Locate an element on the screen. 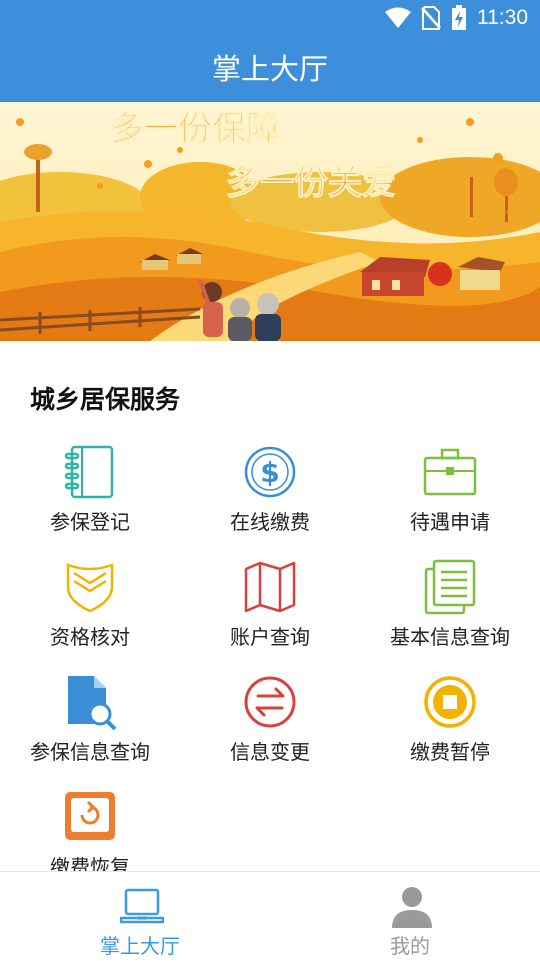 This screenshot has width=540, height=961. exchange-arrows-icon is located at coordinates (270, 702).